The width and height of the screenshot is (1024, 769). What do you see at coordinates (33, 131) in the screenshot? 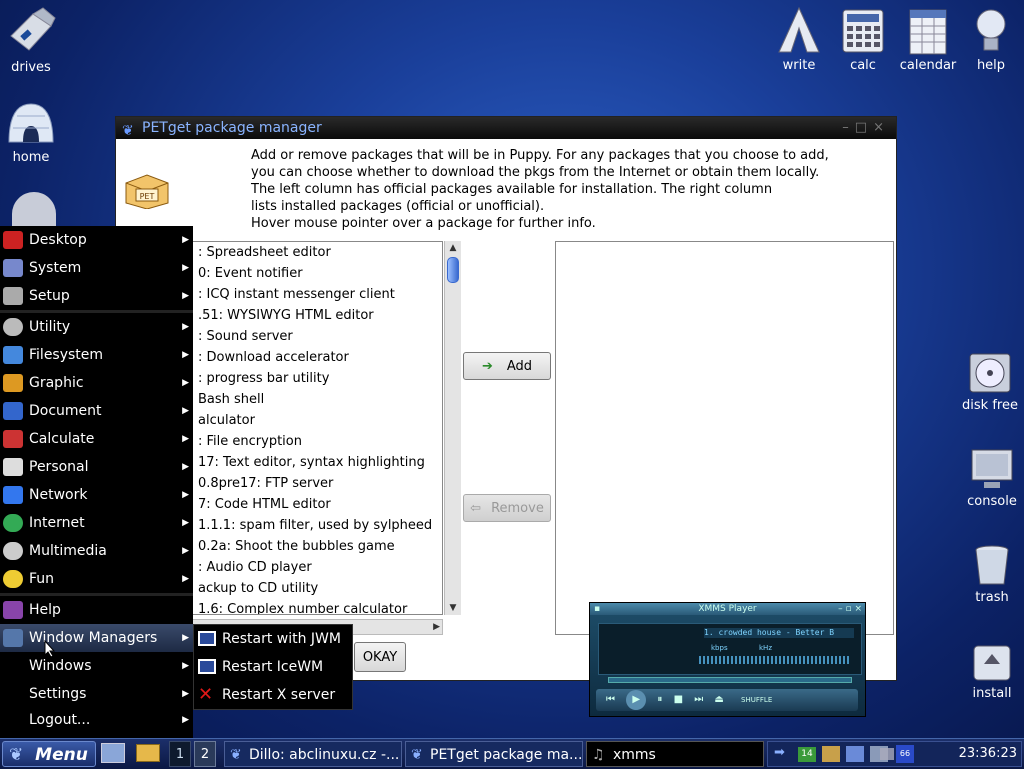
I see `desktop-icon-home: home` at bounding box center [33, 131].